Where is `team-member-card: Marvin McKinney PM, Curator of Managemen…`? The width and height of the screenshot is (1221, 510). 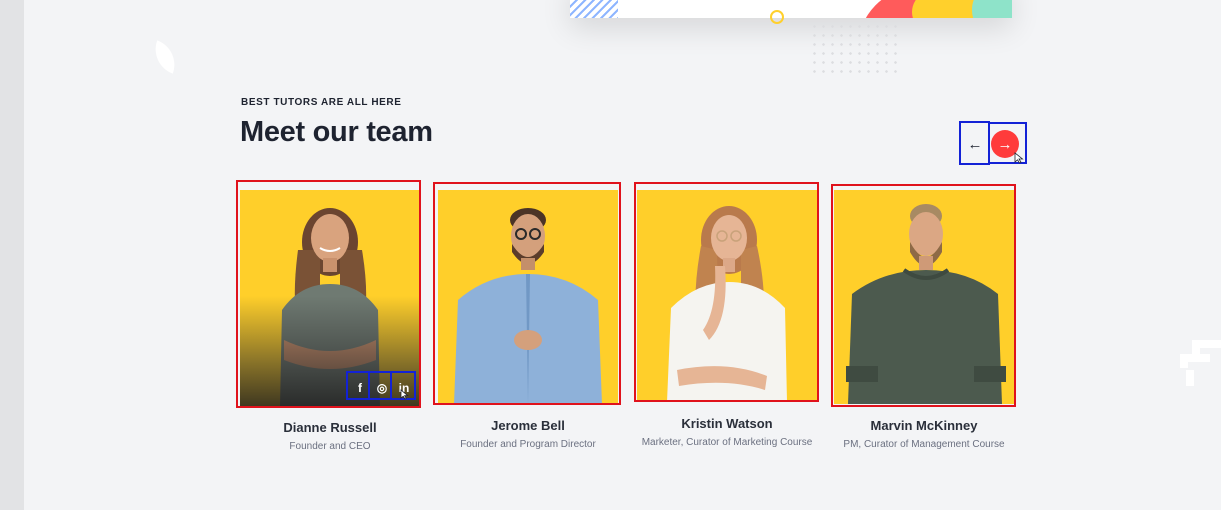
team-member-card: Marvin McKinney PM, Curator of Managemen… is located at coordinates (924, 318).